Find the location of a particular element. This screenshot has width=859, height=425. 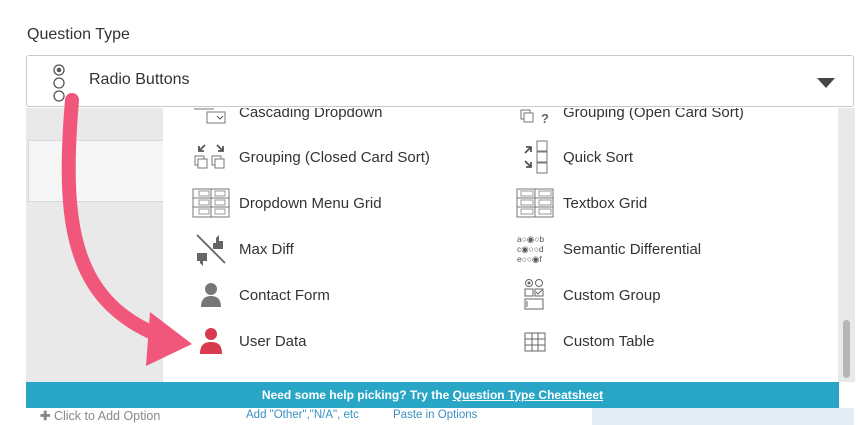

option-label: Custom Group is located at coordinates (612, 295).